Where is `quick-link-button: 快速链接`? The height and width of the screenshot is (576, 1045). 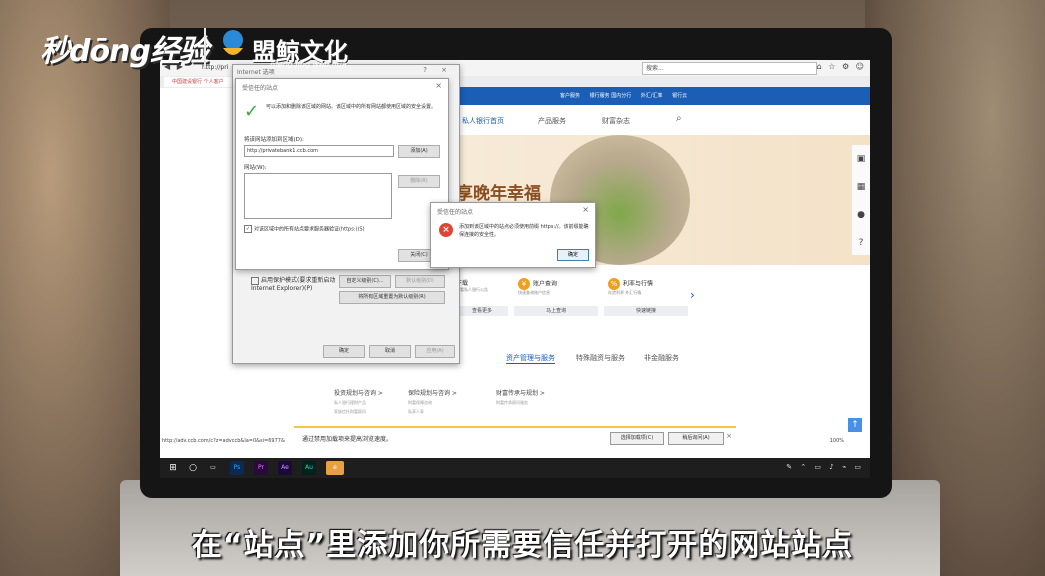 quick-link-button: 快速链接 is located at coordinates (646, 311).